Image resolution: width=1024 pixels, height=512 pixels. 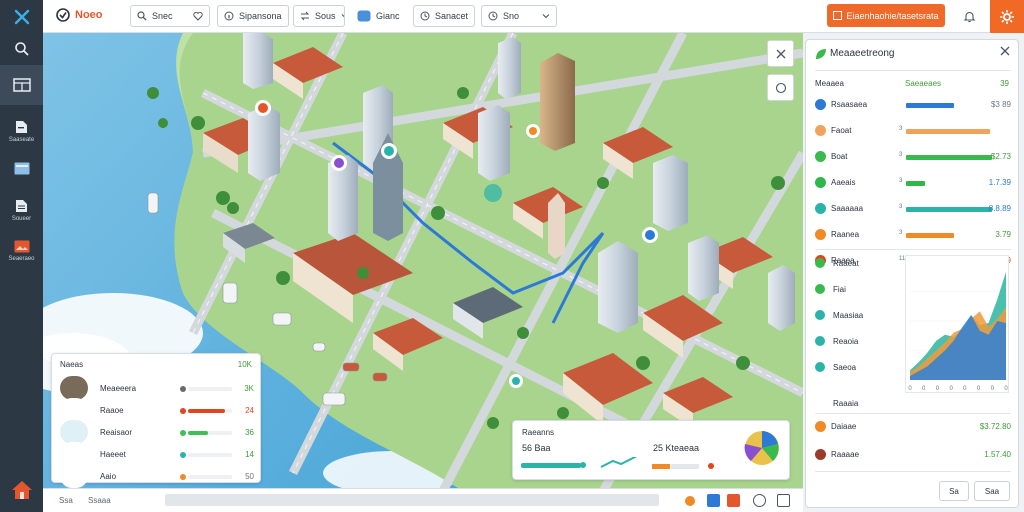 What do you see at coordinates (1005, 51) in the screenshot?
I see `panel-close-icon` at bounding box center [1005, 51].